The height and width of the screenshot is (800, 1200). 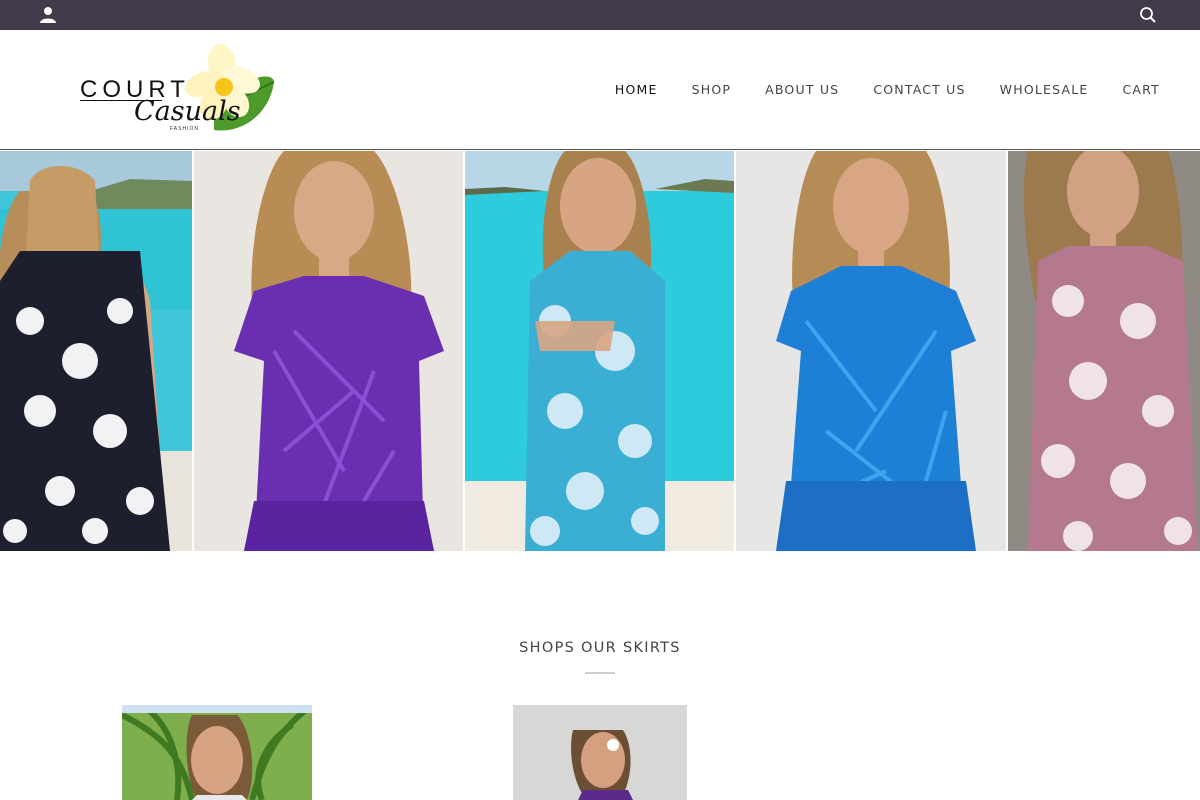 I want to click on user-icon, so click(x=48, y=15).